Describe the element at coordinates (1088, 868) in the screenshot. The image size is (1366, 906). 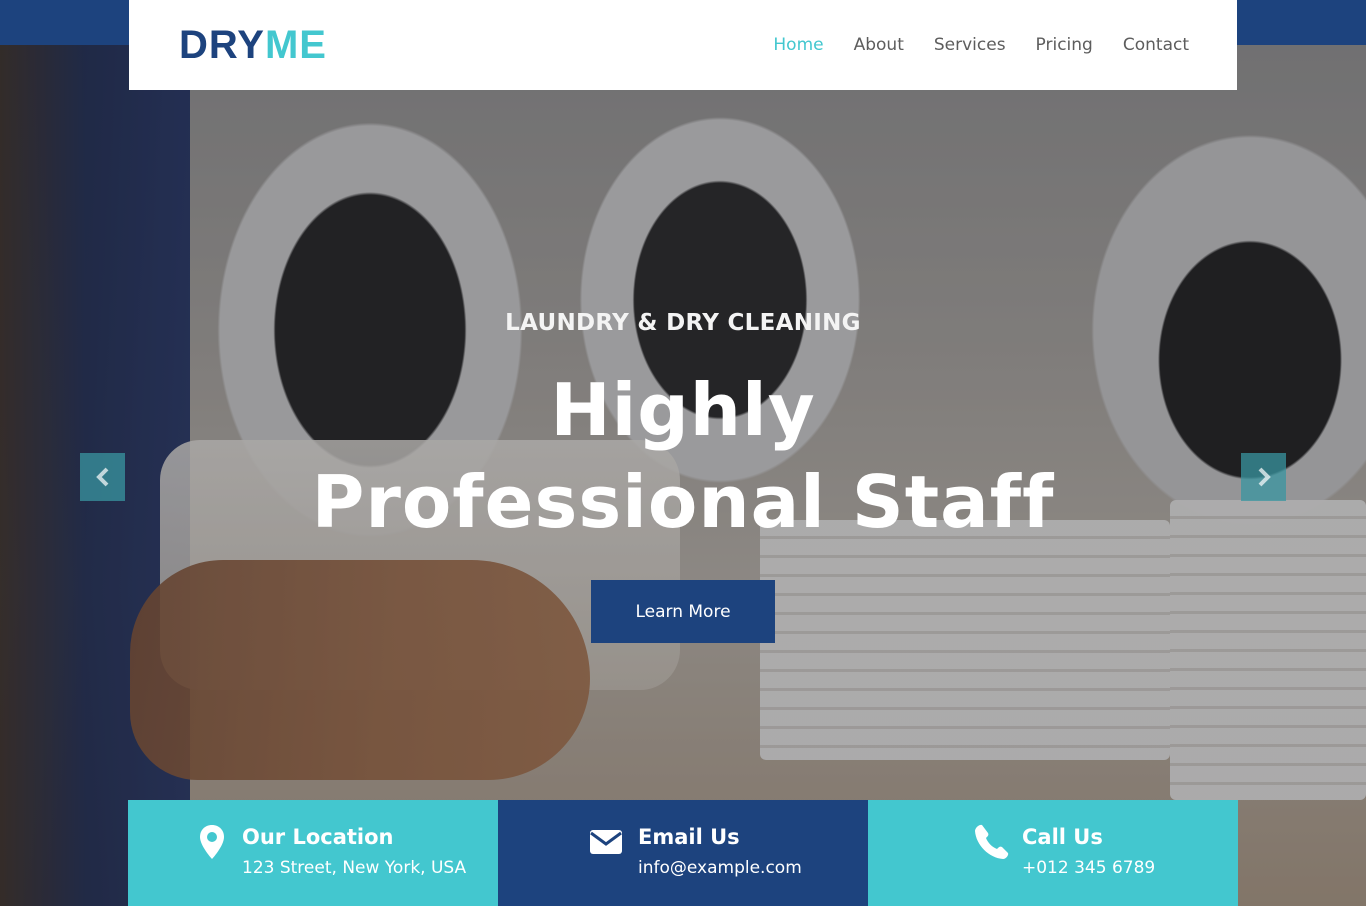
I see `info-phone-text: +012 345 6789` at that location.